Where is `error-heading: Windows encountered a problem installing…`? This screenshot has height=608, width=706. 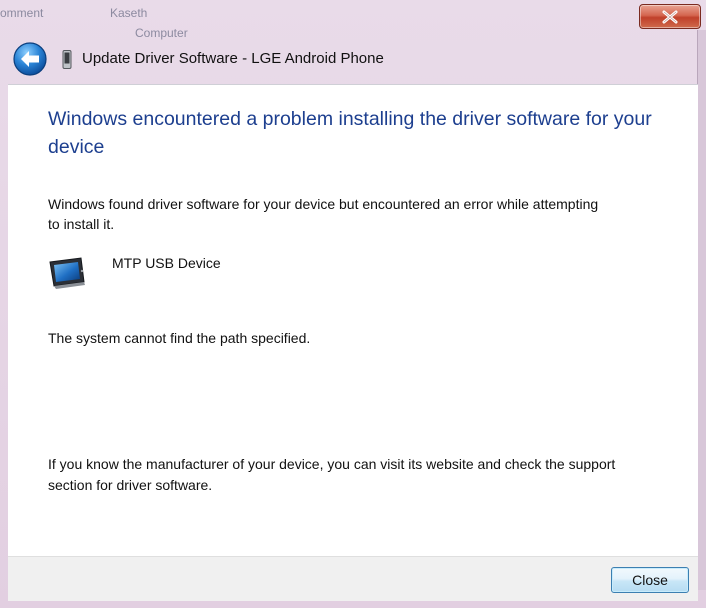 error-heading: Windows encountered a problem installing… is located at coordinates (350, 133).